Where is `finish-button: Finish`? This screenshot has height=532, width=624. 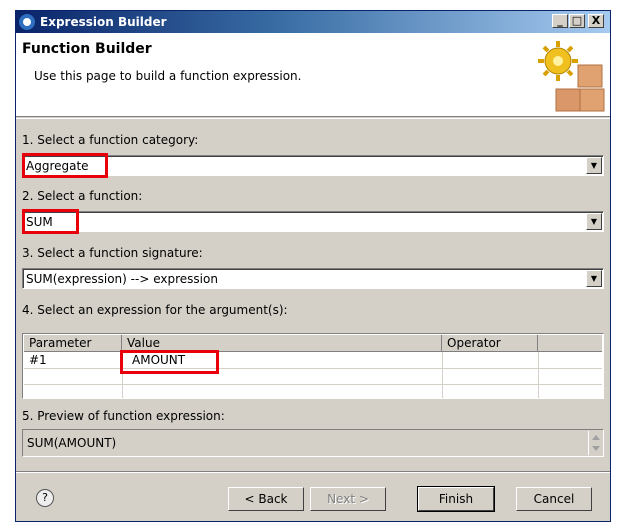 finish-button: Finish is located at coordinates (456, 499).